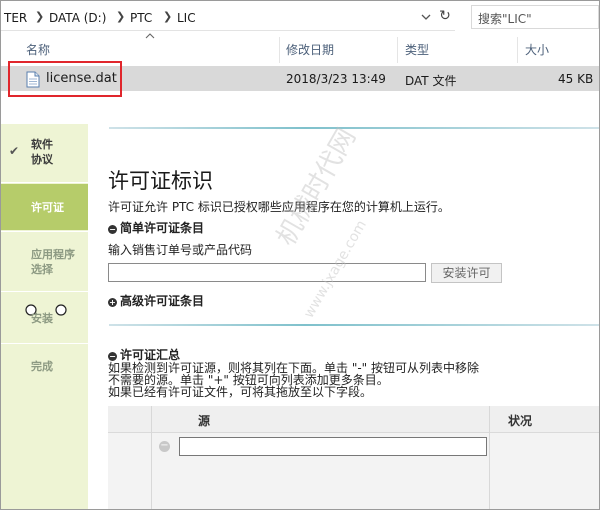  I want to click on table-header-source: 源, so click(204, 421).